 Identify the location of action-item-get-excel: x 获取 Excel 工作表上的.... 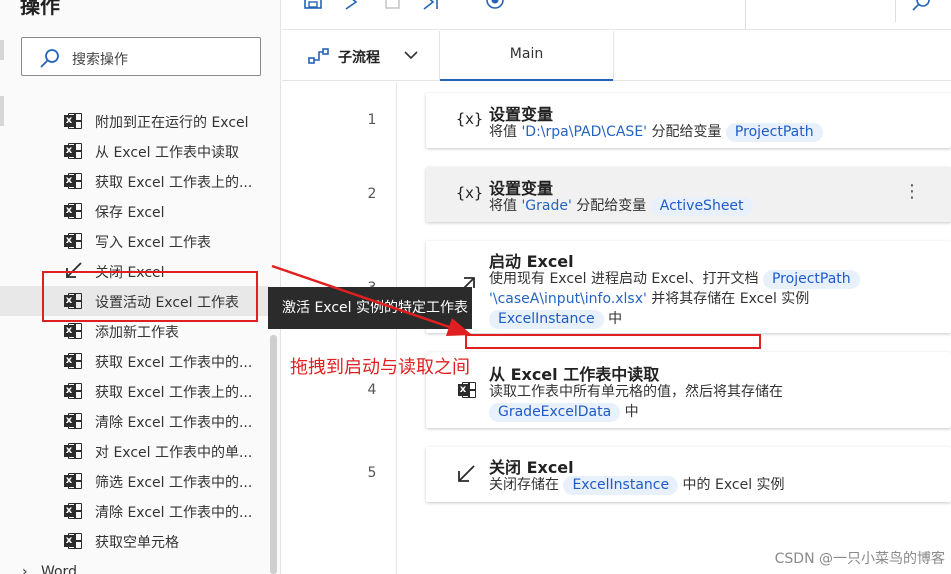
(135, 181).